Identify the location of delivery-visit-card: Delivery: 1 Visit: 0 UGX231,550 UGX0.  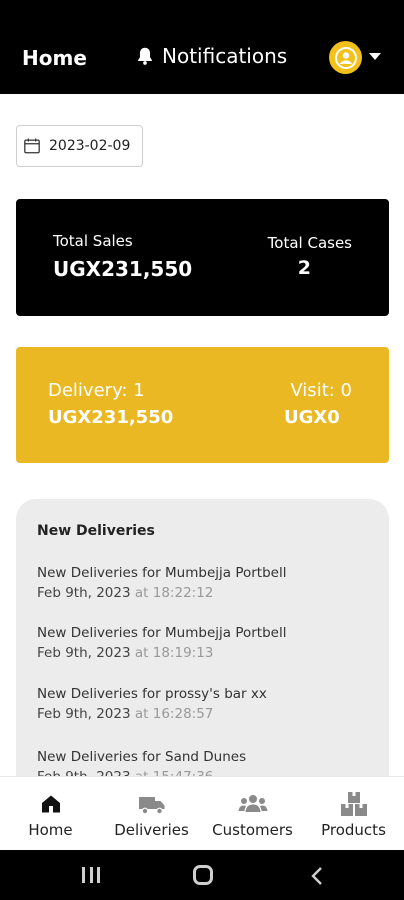
(202, 405).